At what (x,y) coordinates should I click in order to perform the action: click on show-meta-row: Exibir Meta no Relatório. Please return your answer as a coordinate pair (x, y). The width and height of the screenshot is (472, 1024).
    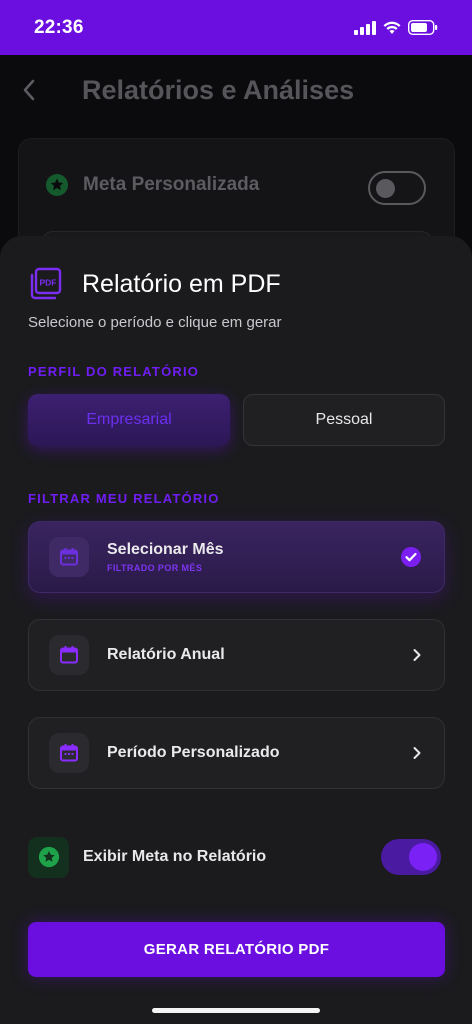
    Looking at the image, I should click on (236, 857).